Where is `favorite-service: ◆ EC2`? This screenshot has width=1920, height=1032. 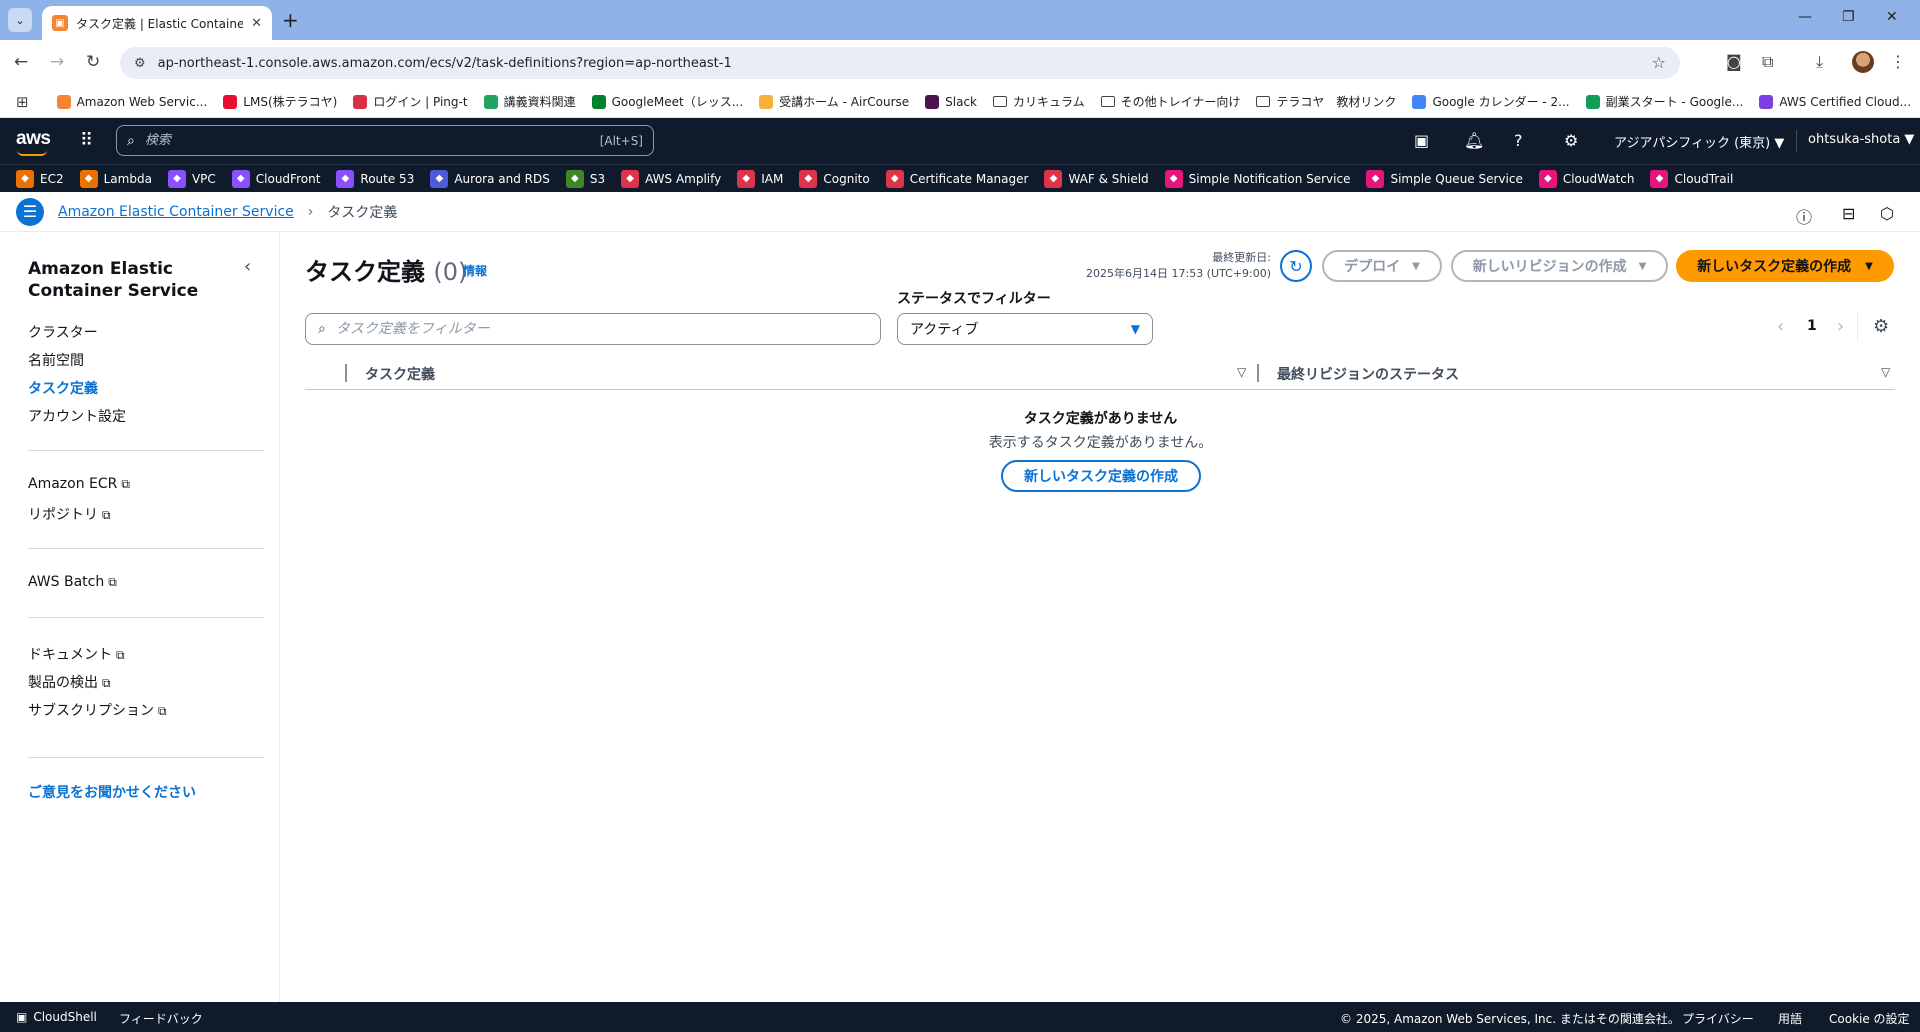
favorite-service: ◆ EC2 is located at coordinates (40, 178).